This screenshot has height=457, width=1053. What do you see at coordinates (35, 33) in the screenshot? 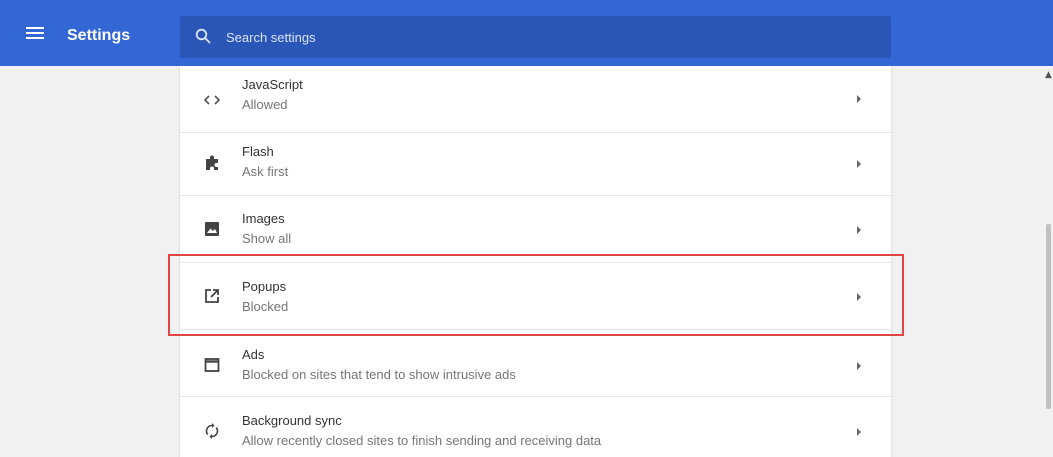
I see `hamburger-menu-icon` at bounding box center [35, 33].